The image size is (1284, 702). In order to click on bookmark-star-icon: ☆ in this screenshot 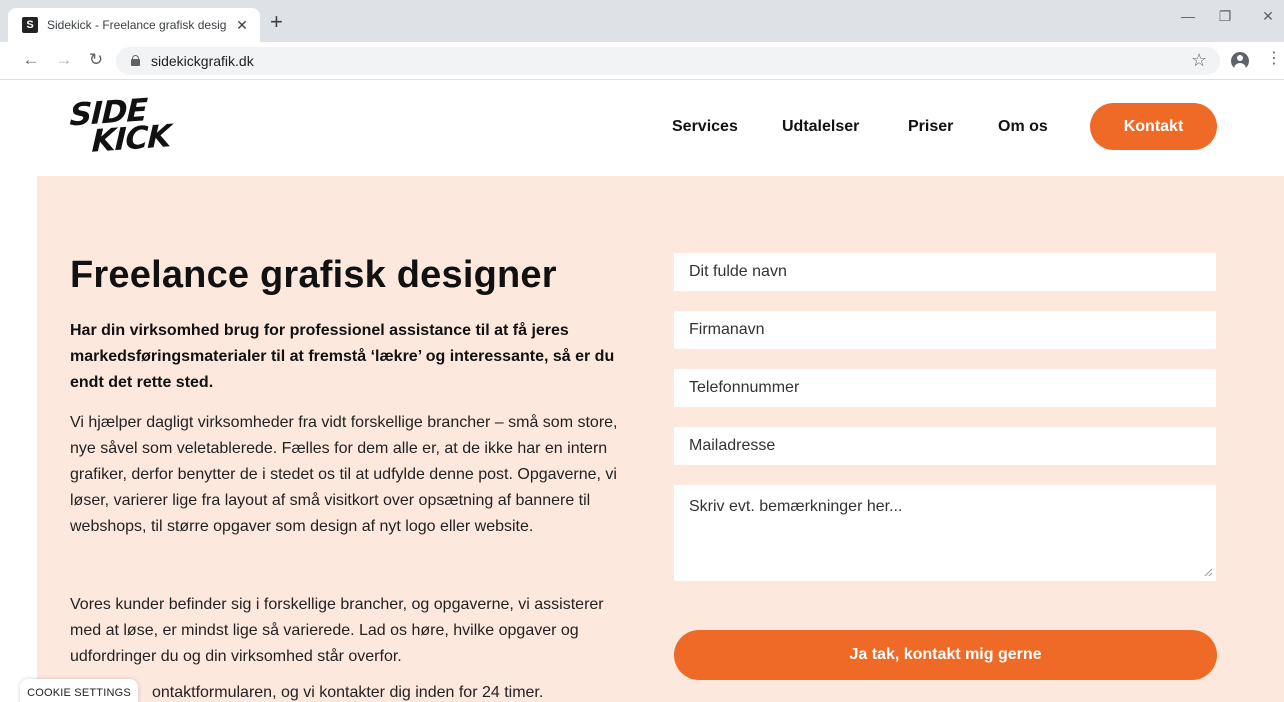, I will do `click(1199, 60)`.